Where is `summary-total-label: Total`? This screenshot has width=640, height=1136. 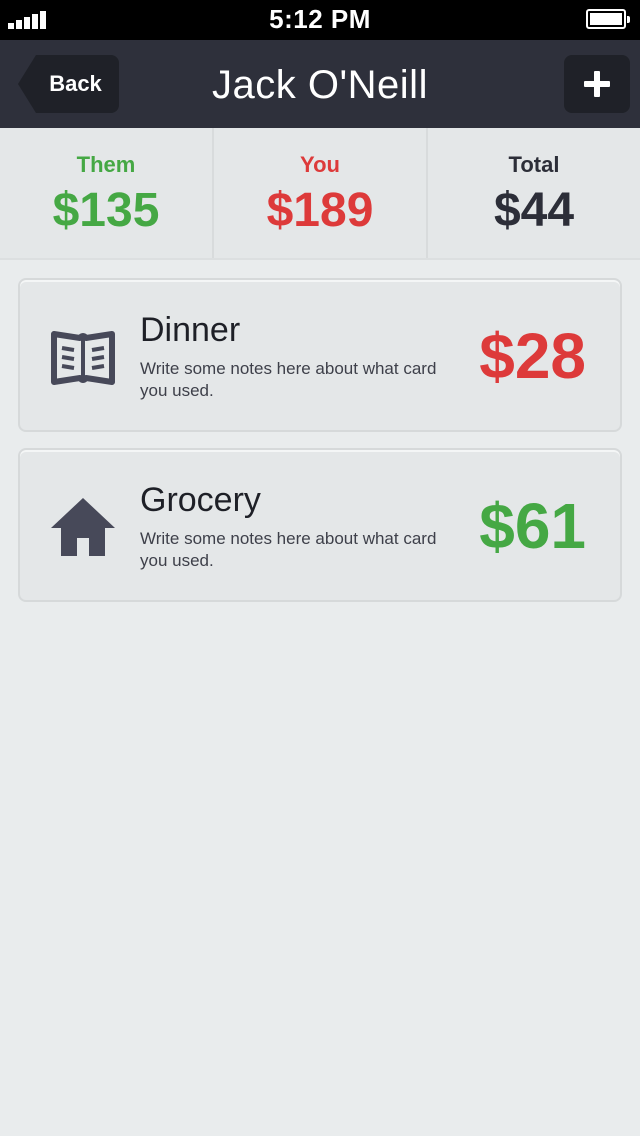
summary-total-label: Total is located at coordinates (534, 164).